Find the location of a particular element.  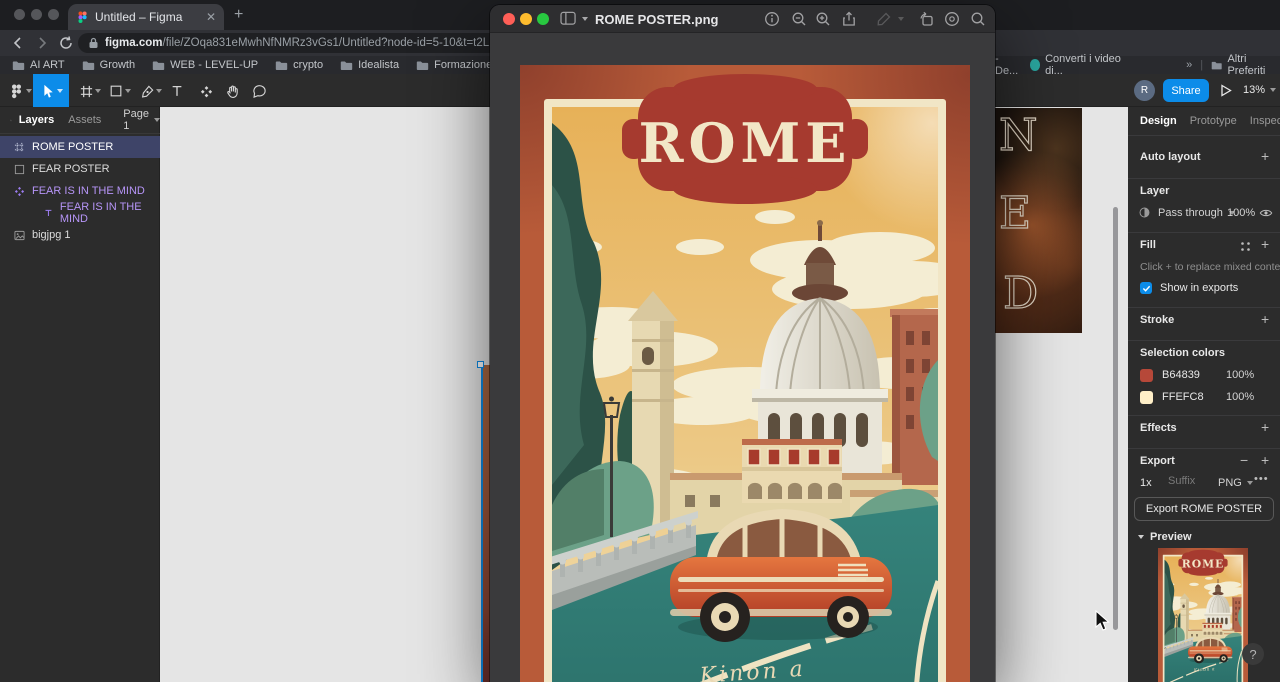

layer-opacity: 100% is located at coordinates (1241, 213).